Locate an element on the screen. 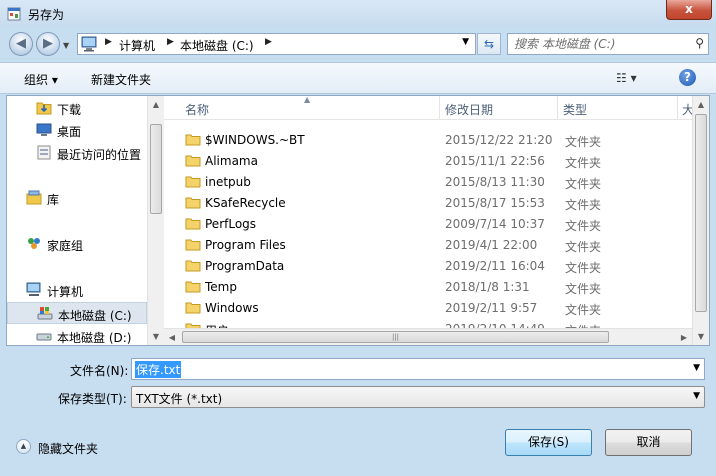  file-scroll-thumb is located at coordinates (701, 213).